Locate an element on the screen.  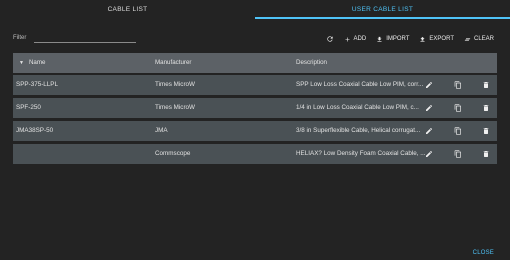
clear-label: CLEAR is located at coordinates (483, 39).